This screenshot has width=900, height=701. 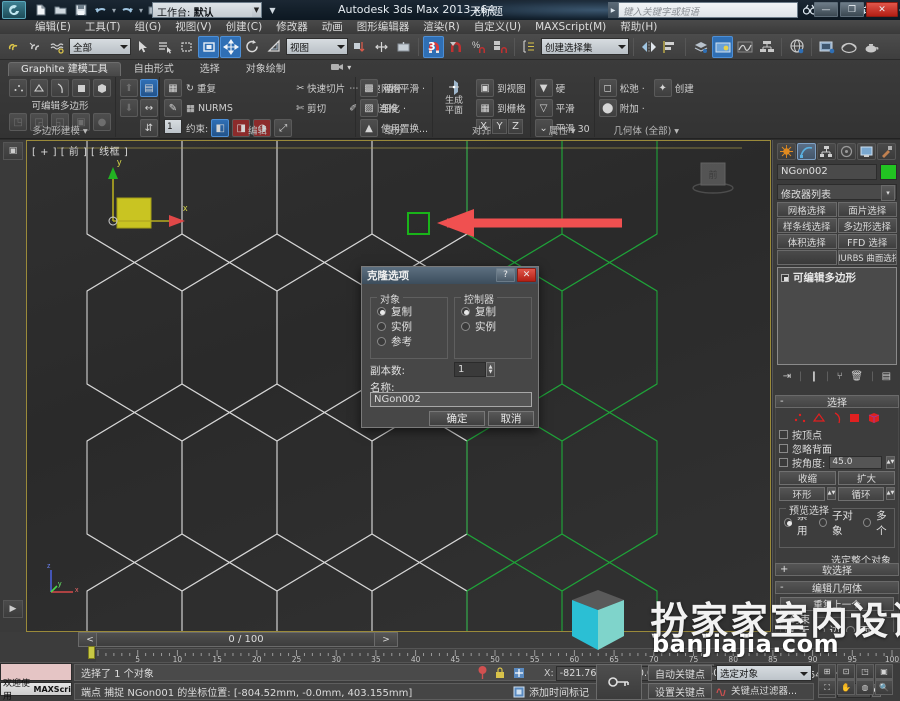 What do you see at coordinates (53, 27) in the screenshot?
I see `menu-item-edit: 编辑(E)` at bounding box center [53, 27].